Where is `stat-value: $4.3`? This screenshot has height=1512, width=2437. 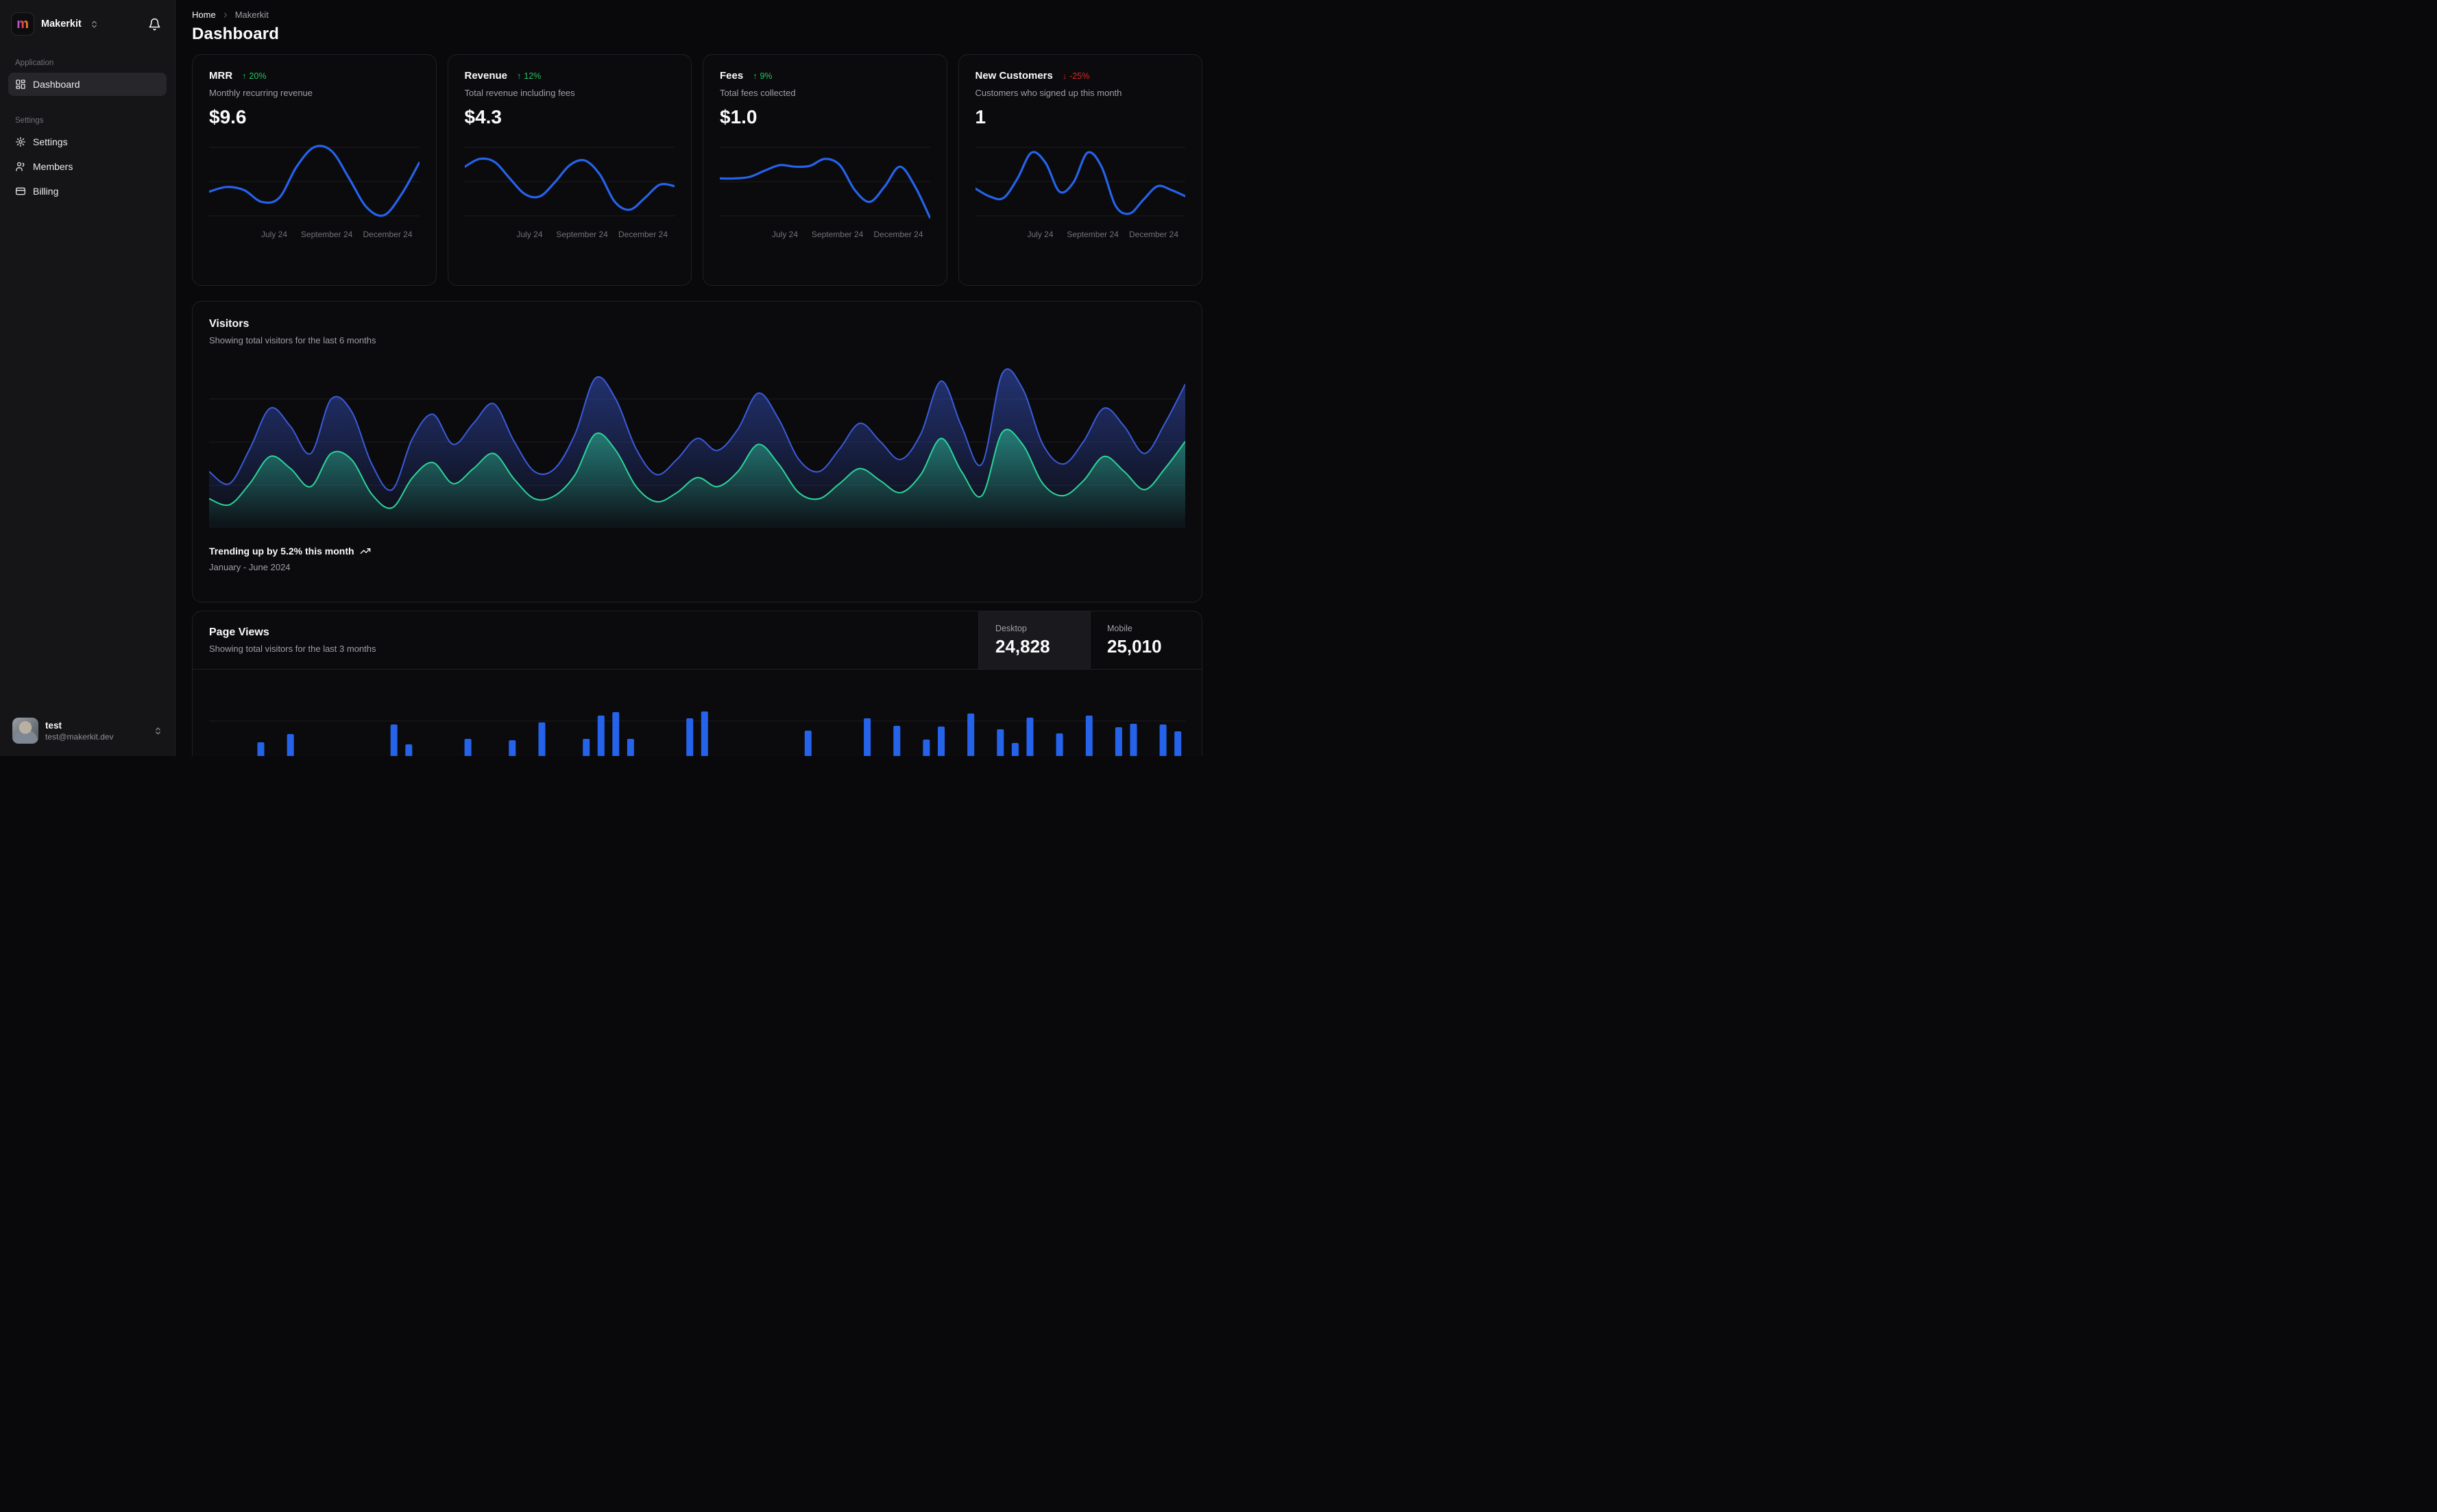 stat-value: $4.3 is located at coordinates (483, 116).